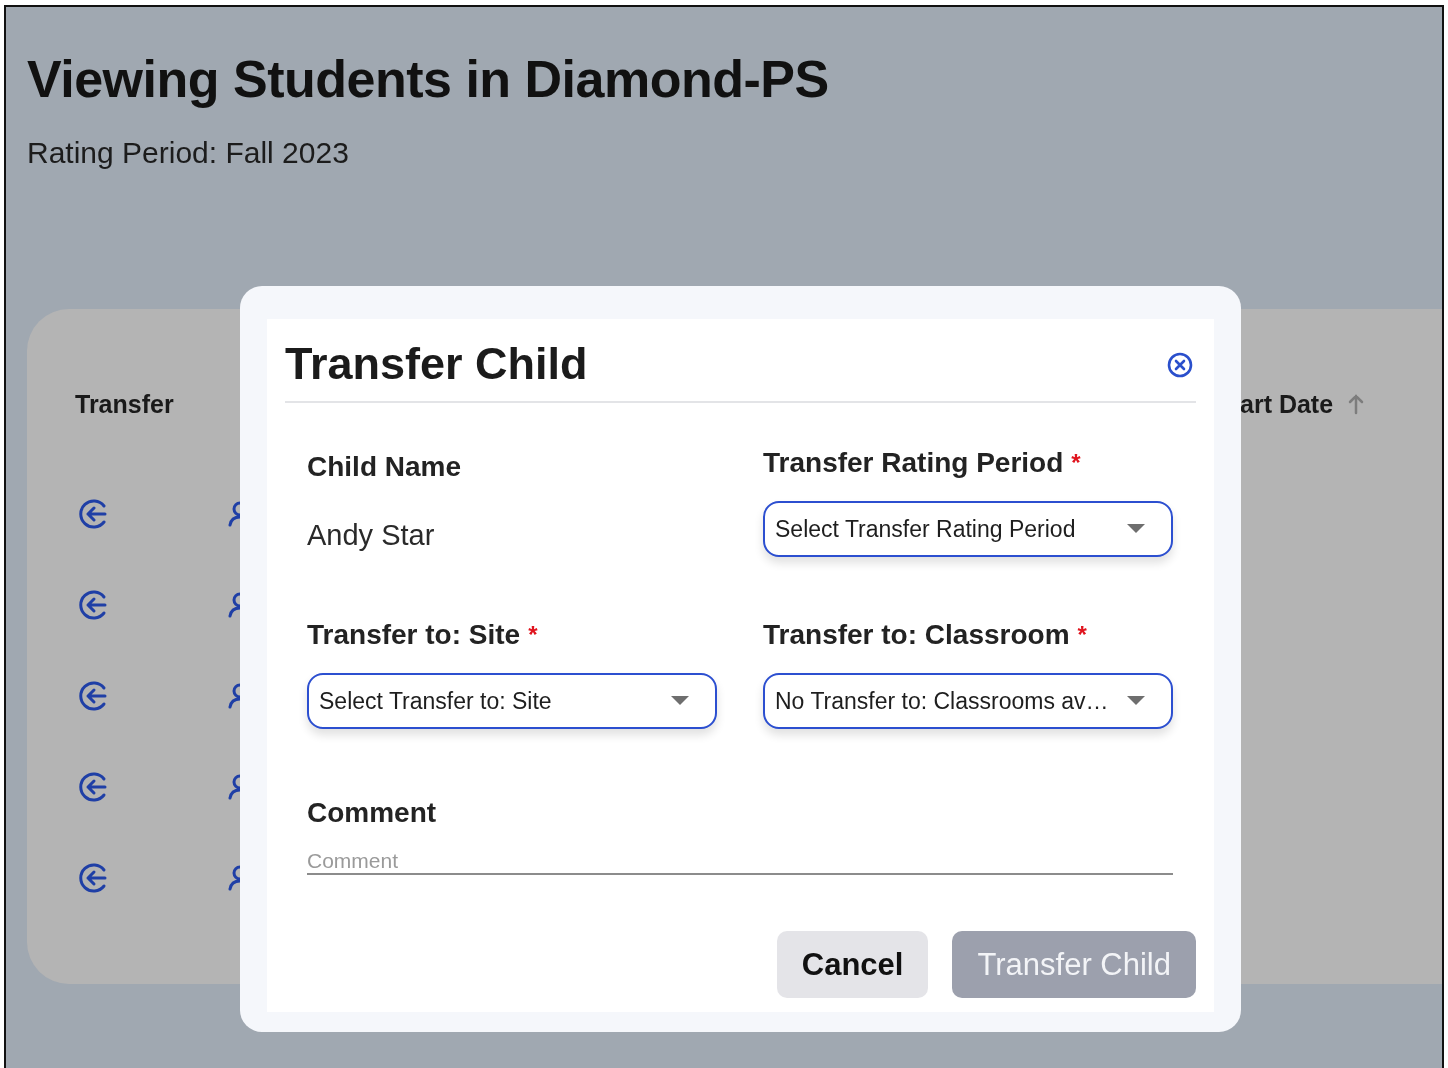  I want to click on close-icon, so click(1180, 365).